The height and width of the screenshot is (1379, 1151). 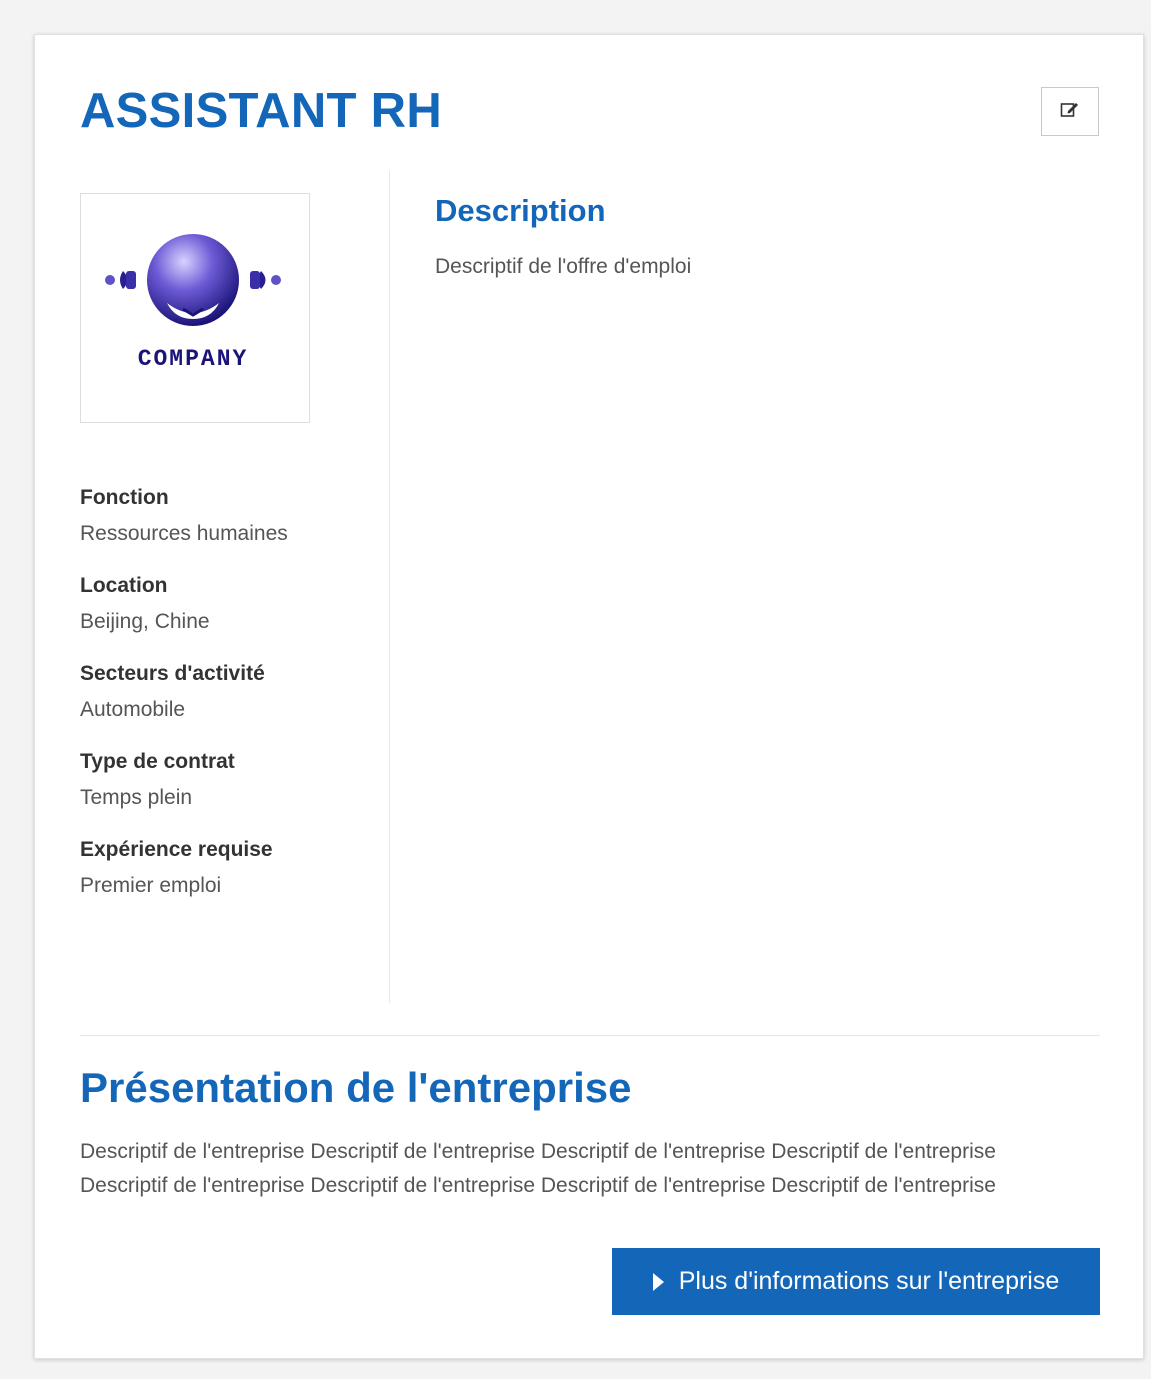 I want to click on company-logo-text: COMPANY, so click(x=193, y=359).